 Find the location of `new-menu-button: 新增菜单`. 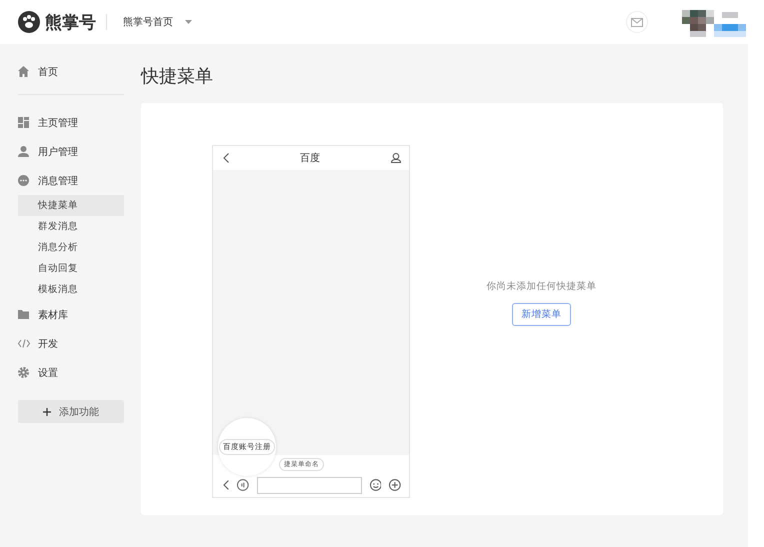

new-menu-button: 新增菜单 is located at coordinates (541, 314).